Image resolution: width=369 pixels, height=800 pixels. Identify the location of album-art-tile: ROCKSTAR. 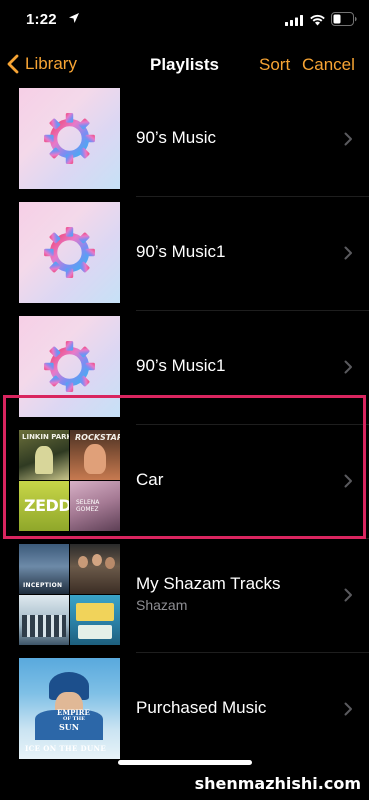
(95, 455).